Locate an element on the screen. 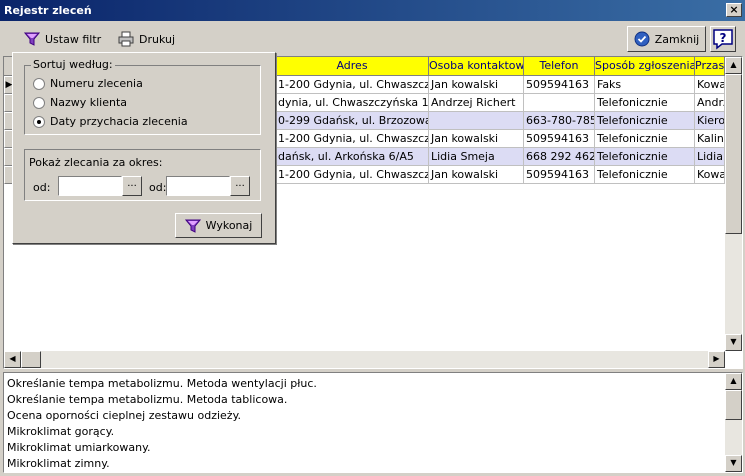  window-titlebar: Rejestr zleceń × is located at coordinates (372, 10).